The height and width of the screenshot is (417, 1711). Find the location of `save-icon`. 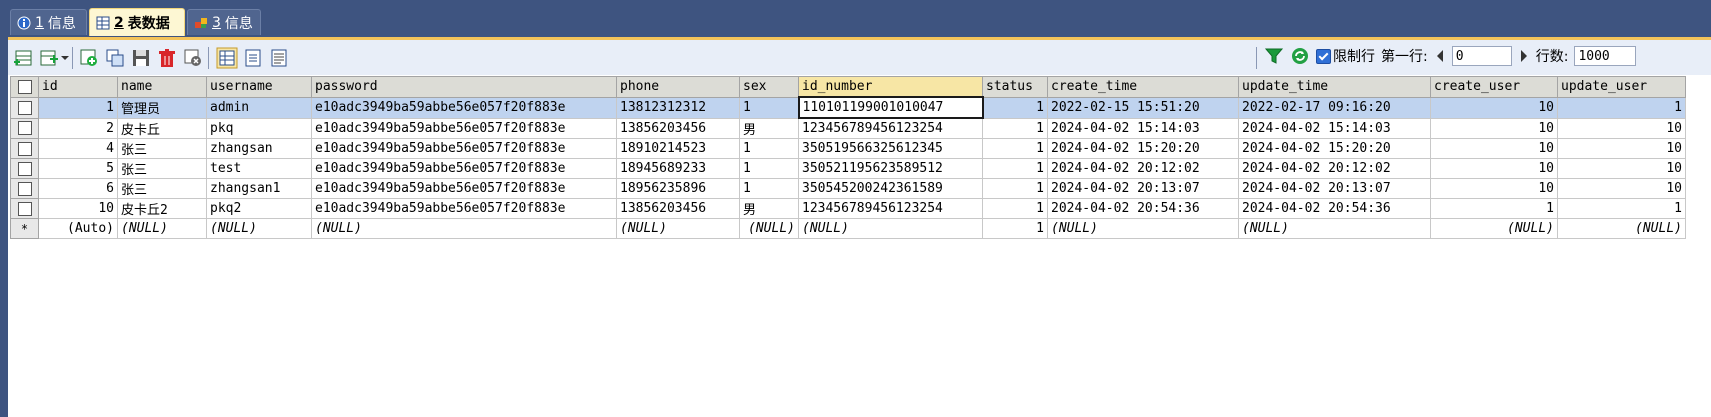

save-icon is located at coordinates (141, 58).